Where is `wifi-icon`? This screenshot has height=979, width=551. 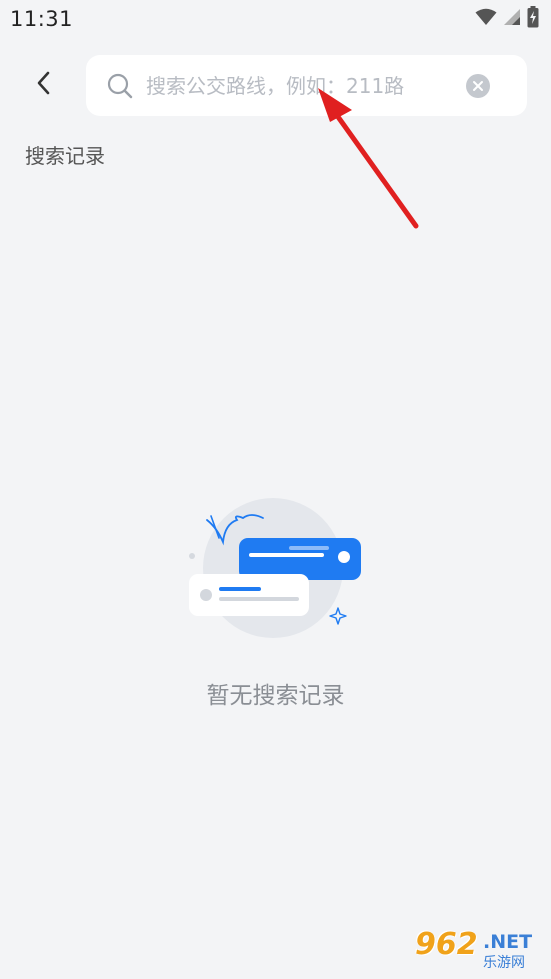
wifi-icon is located at coordinates (486, 19).